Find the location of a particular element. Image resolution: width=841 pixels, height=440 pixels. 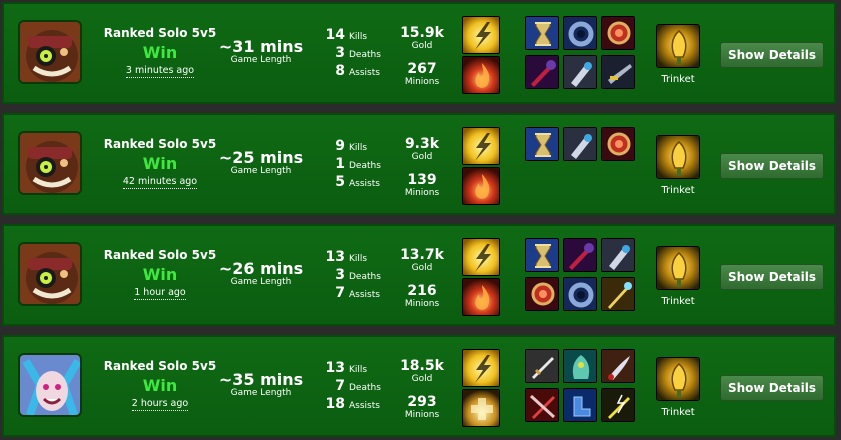

statikk-shiv-icon is located at coordinates (618, 405).